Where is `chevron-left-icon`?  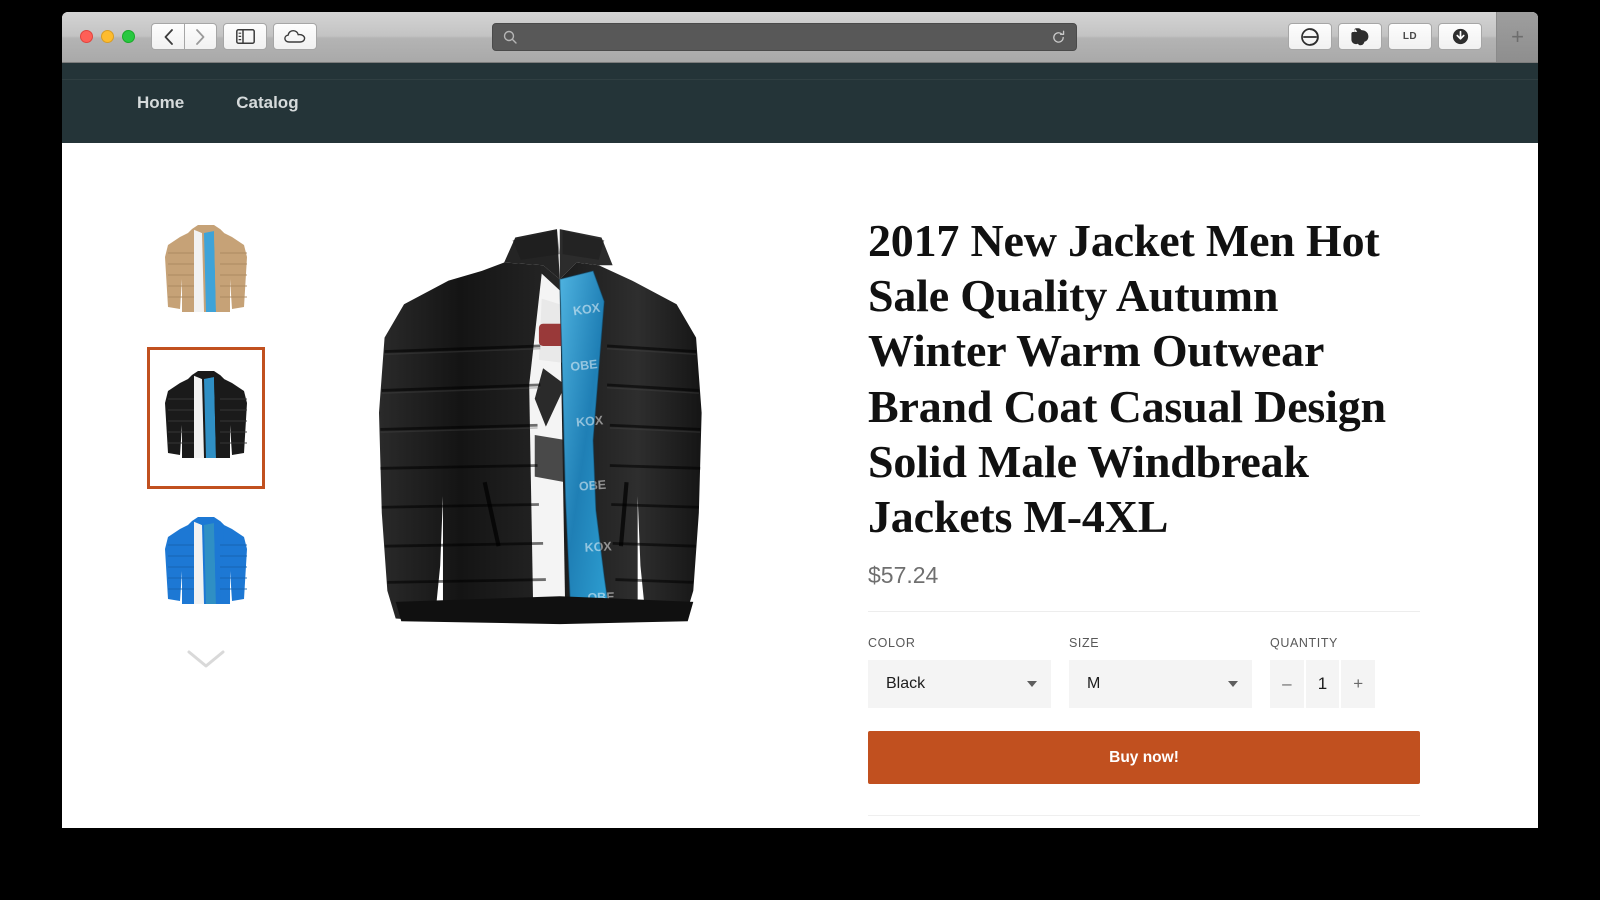
chevron-left-icon is located at coordinates (168, 36).